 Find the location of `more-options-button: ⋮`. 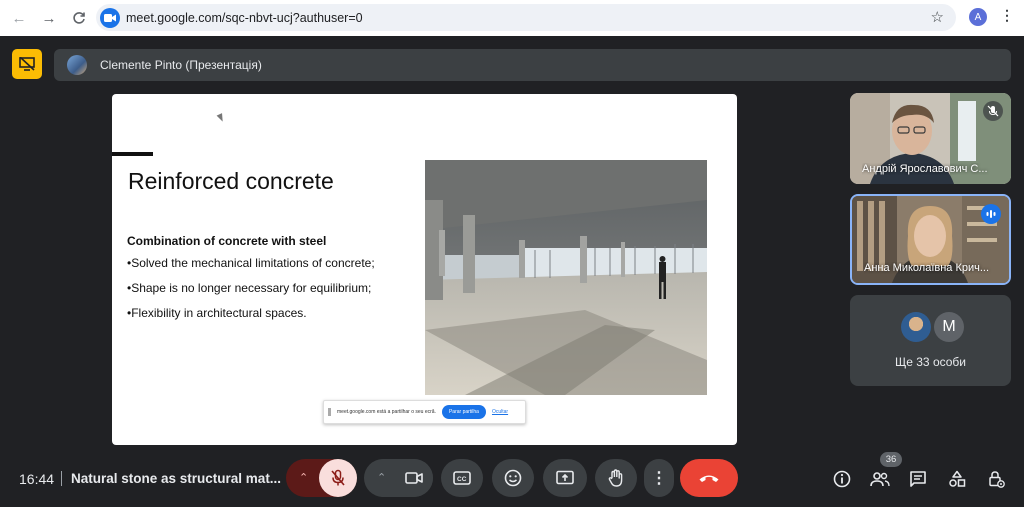

more-options-button: ⋮ is located at coordinates (659, 478).